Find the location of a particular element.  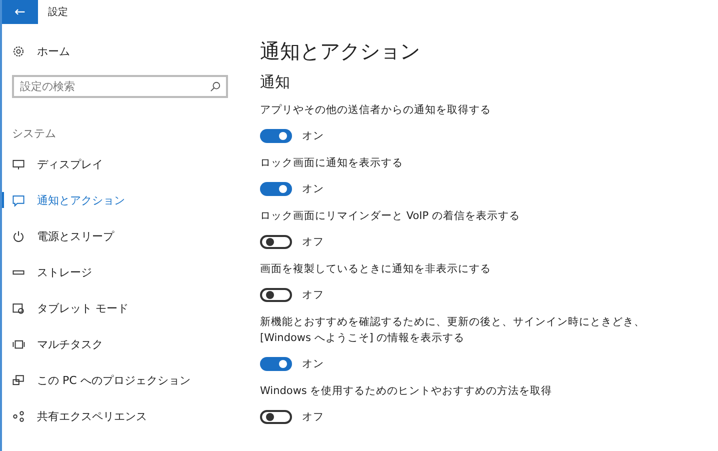

search-icon is located at coordinates (215, 86).